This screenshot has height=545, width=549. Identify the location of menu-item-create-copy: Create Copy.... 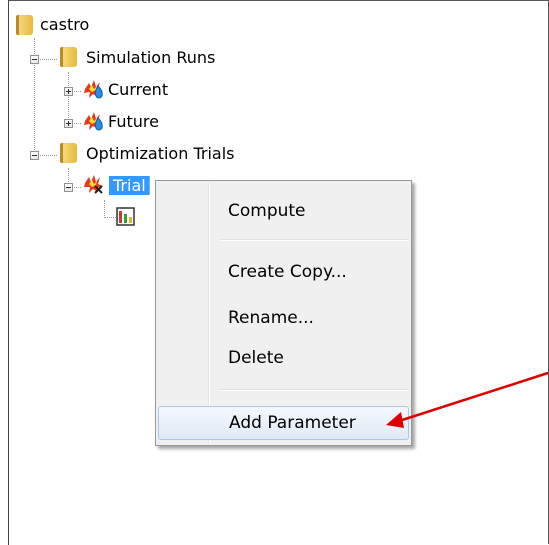
(283, 272).